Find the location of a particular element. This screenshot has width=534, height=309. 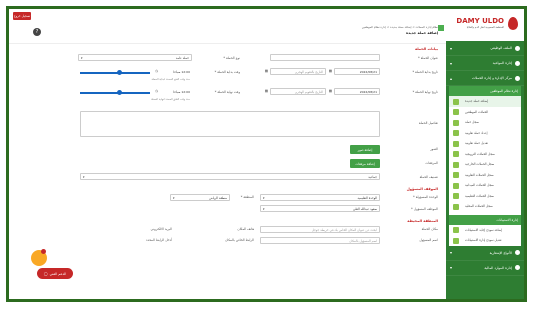

end-date-label: تاريخ نهاية الحملة * is located at coordinates (425, 92).